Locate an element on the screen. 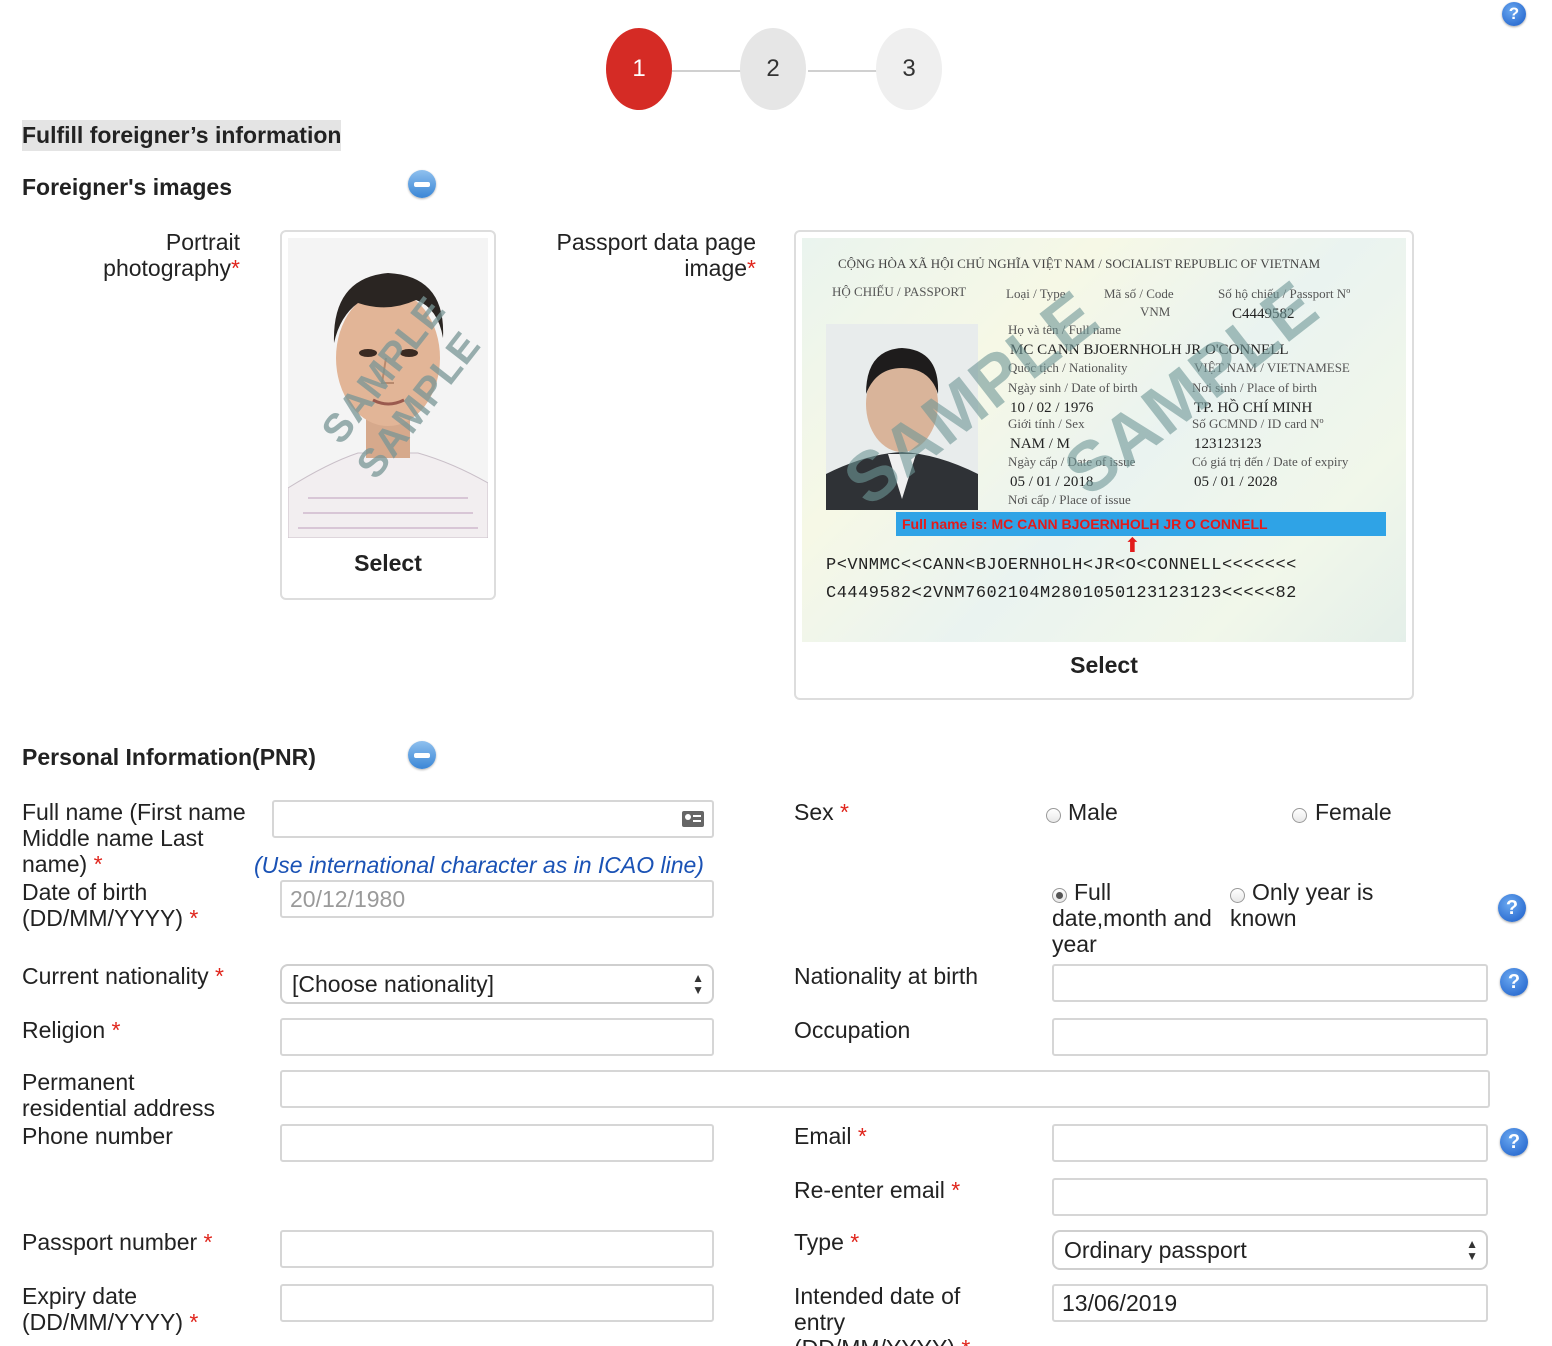 The width and height of the screenshot is (1552, 1346). fullname-input is located at coordinates (493, 819).